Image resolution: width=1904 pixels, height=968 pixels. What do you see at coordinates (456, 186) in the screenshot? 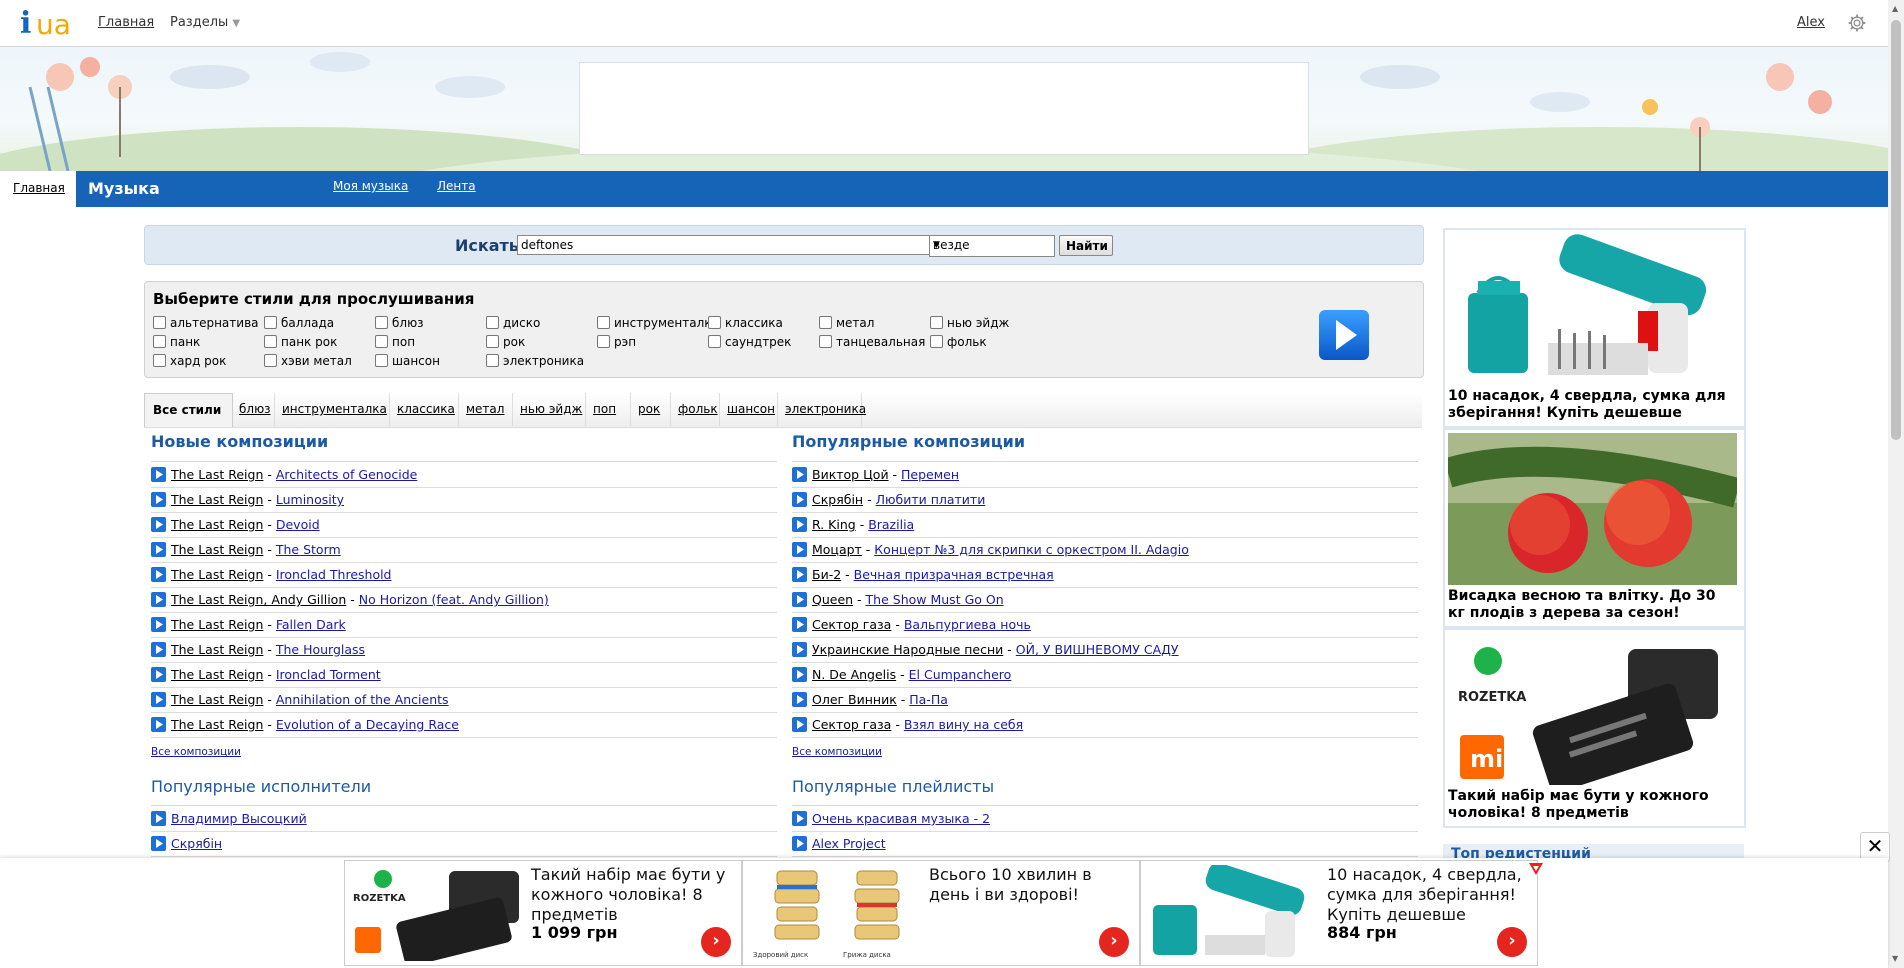
I see `tab-feed: Лента` at bounding box center [456, 186].